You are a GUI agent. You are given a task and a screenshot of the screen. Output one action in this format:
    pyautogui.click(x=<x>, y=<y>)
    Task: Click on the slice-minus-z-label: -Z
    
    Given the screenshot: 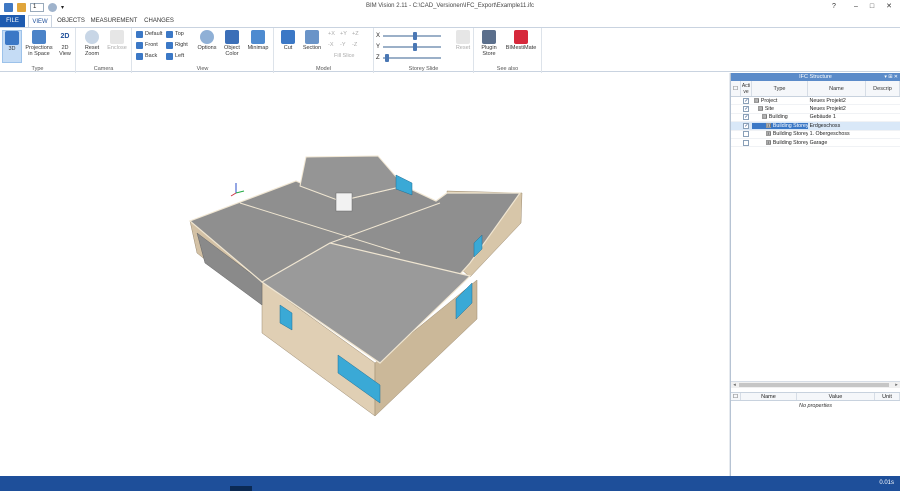 What is the action you would take?
    pyautogui.click(x=355, y=45)
    